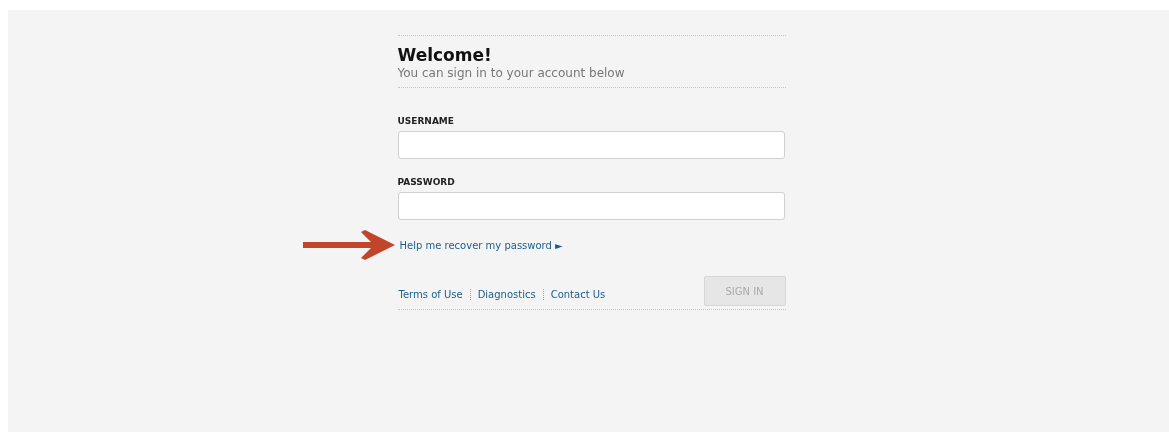  Describe the element at coordinates (511, 73) in the screenshot. I see `subtitle: You can sign in to your account below` at that location.